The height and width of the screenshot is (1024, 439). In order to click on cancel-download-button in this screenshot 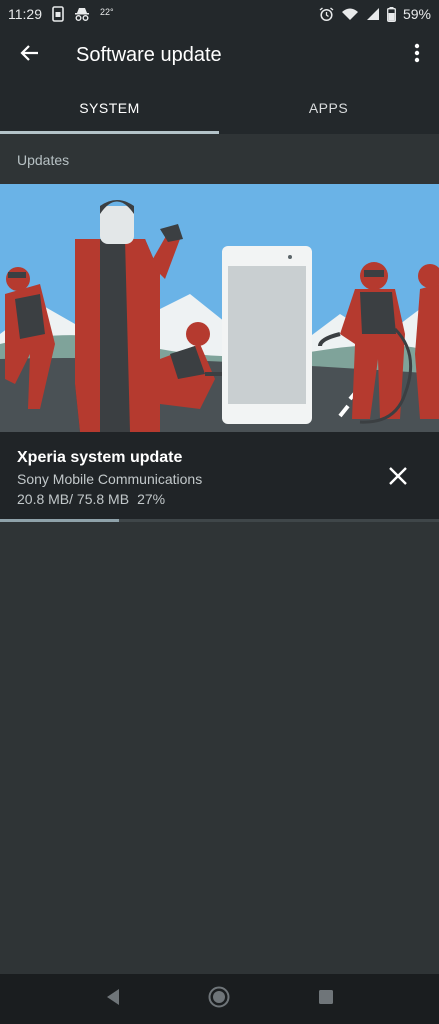, I will do `click(398, 478)`.